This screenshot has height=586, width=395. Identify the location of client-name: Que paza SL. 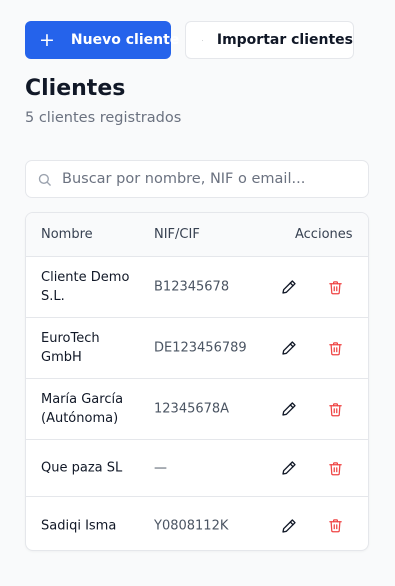
(82, 468).